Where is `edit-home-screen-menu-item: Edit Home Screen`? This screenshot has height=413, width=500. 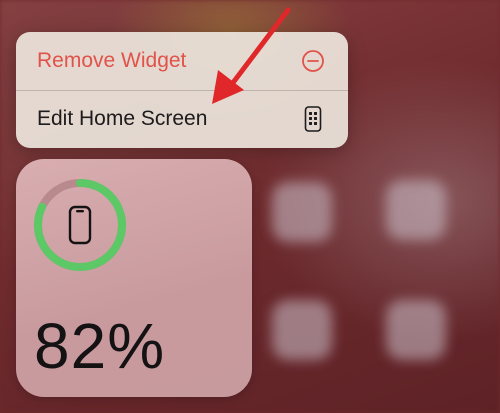 edit-home-screen-menu-item: Edit Home Screen is located at coordinates (182, 119).